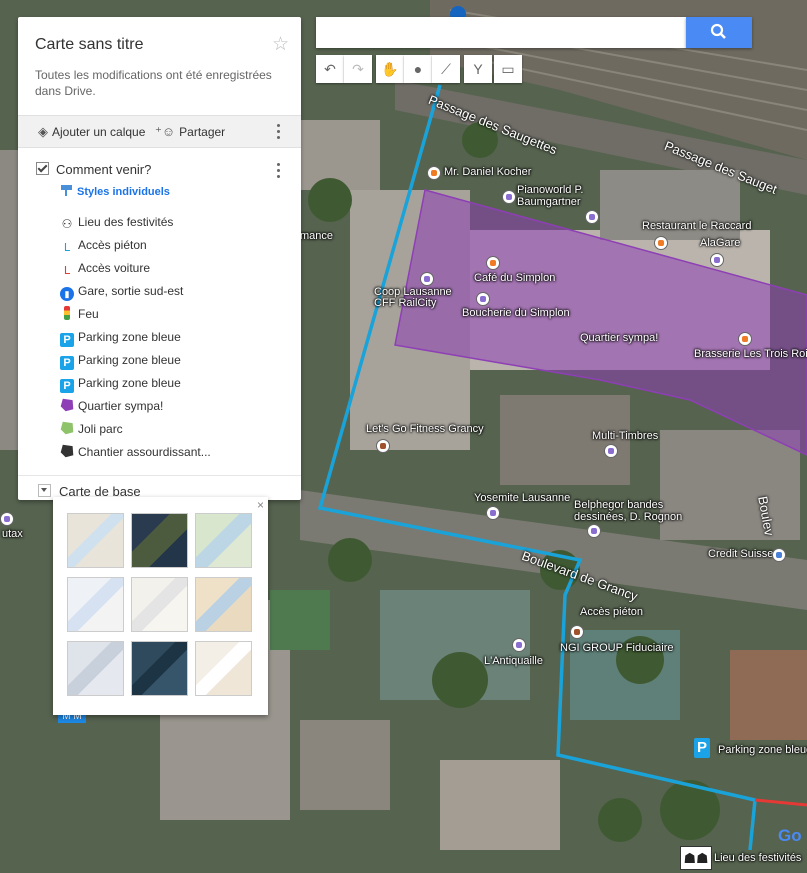 Image resolution: width=807 pixels, height=873 pixels. I want to click on dark-landmass-style-thumbnail, so click(159, 668).